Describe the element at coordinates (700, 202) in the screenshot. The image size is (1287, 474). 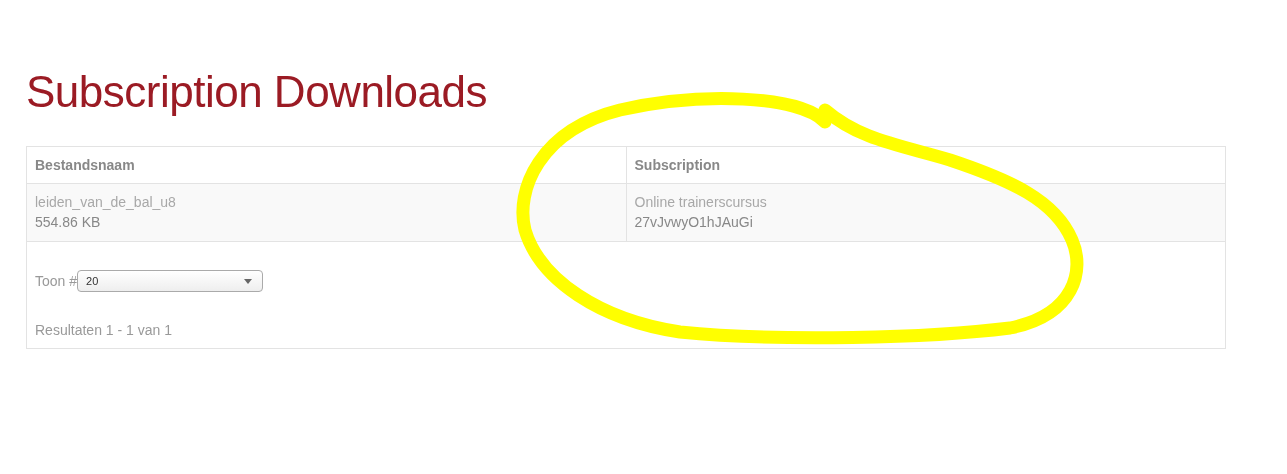
I see `file-link: Online trainerscursus` at that location.